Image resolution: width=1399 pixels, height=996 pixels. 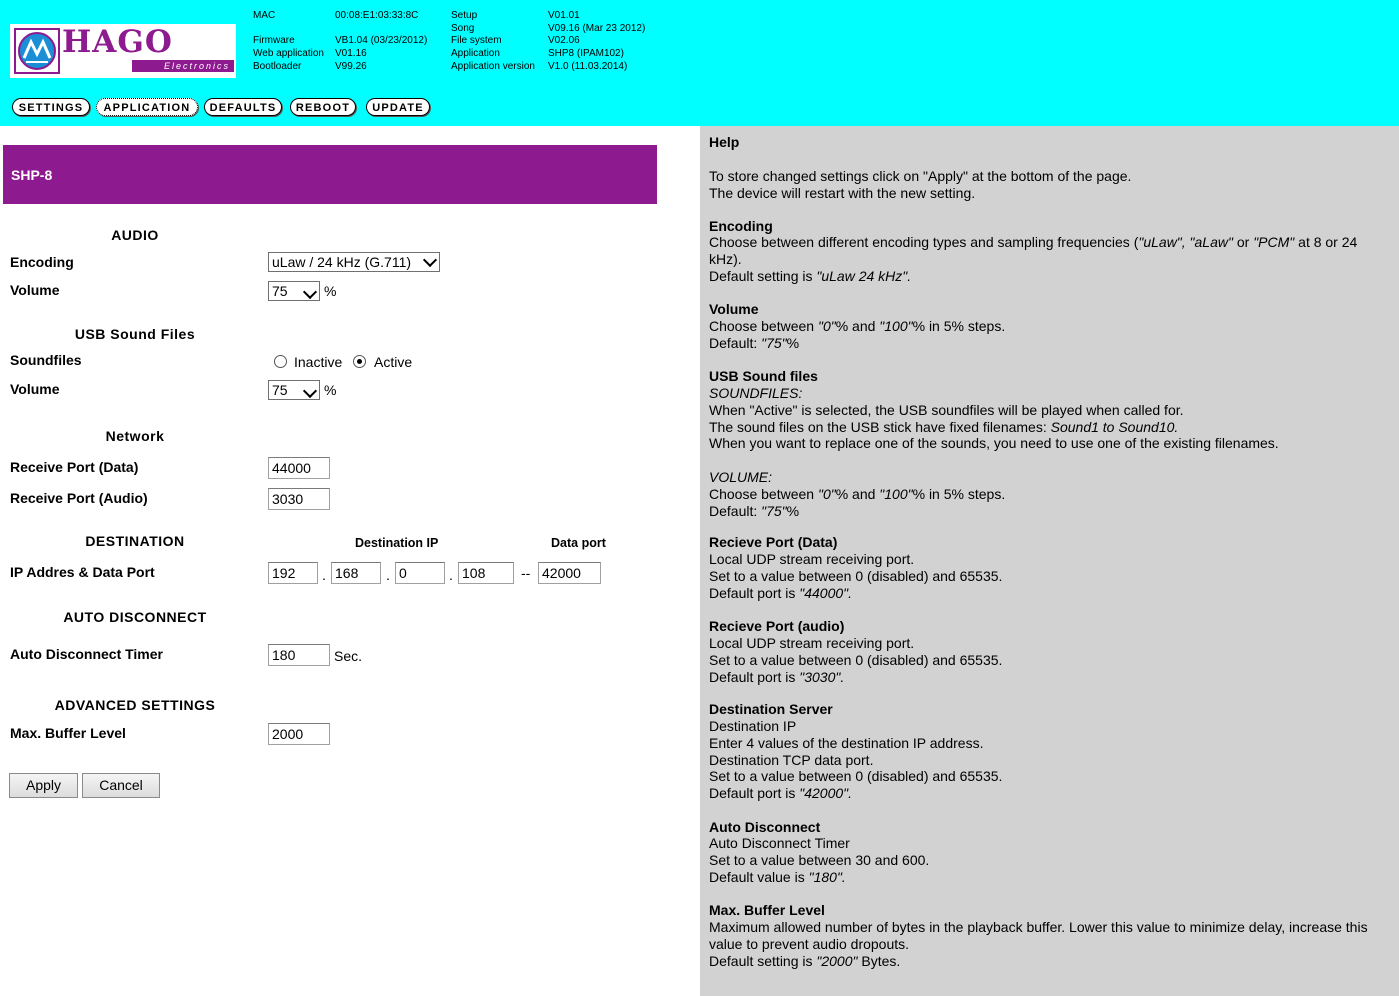 I want to click on nav-reboot-button: REBOOT, so click(x=323, y=107).